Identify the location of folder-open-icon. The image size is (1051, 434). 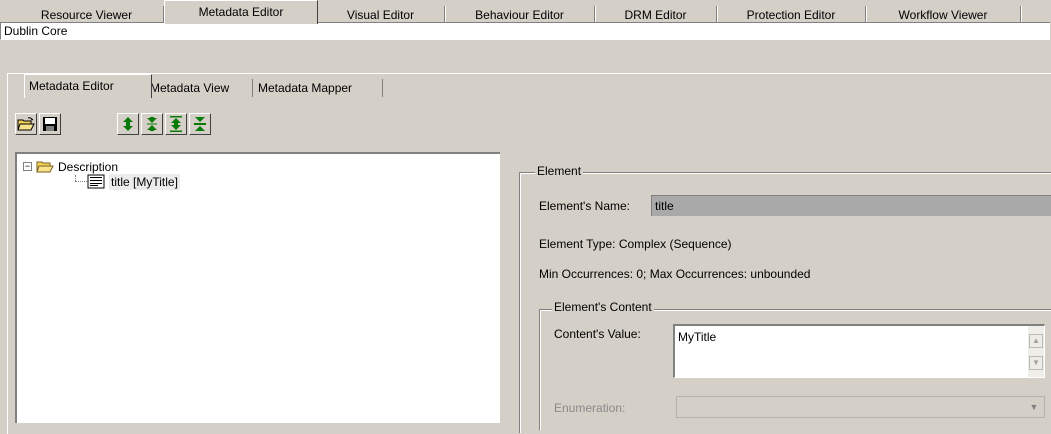
(45, 167).